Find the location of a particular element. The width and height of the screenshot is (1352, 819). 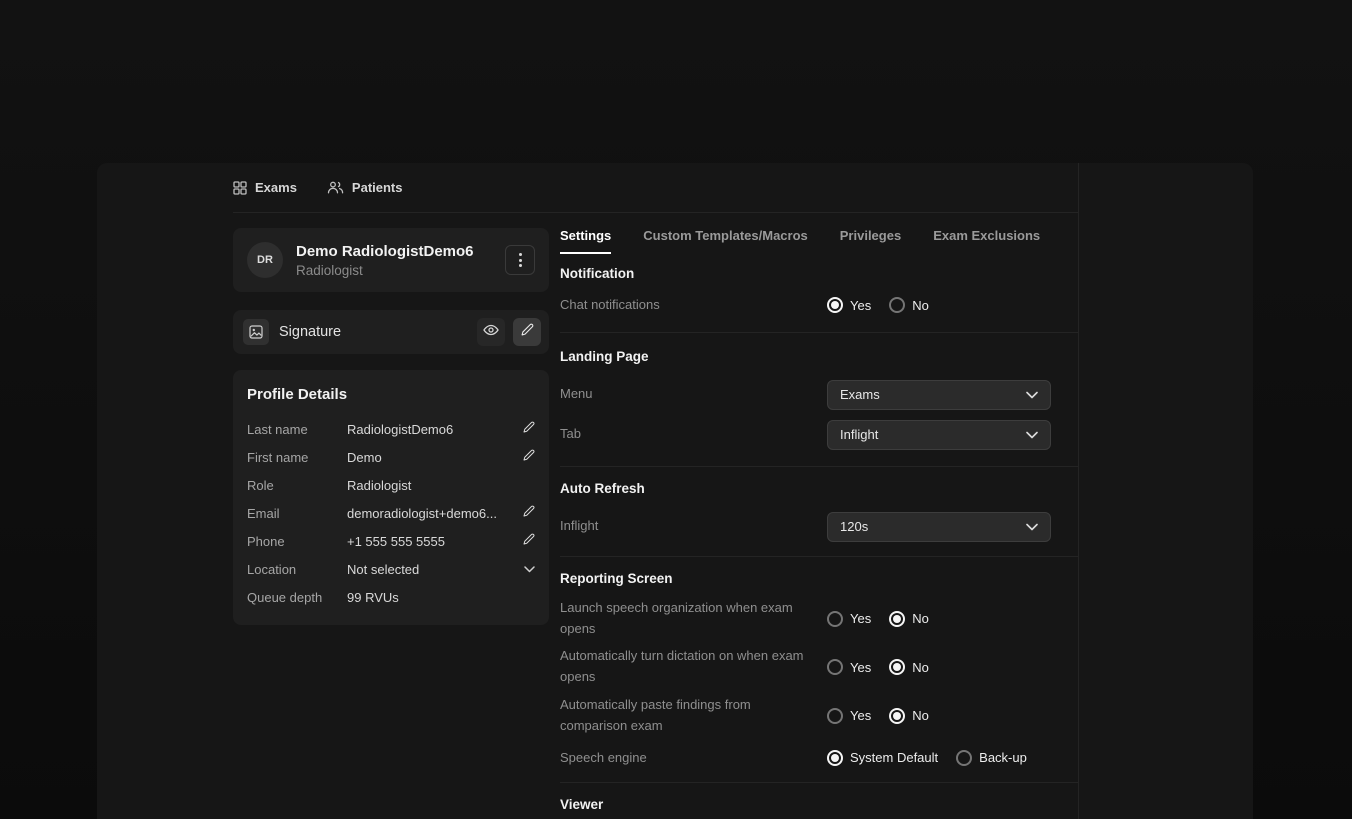

radio-option-system-default: System Default is located at coordinates (883, 757).